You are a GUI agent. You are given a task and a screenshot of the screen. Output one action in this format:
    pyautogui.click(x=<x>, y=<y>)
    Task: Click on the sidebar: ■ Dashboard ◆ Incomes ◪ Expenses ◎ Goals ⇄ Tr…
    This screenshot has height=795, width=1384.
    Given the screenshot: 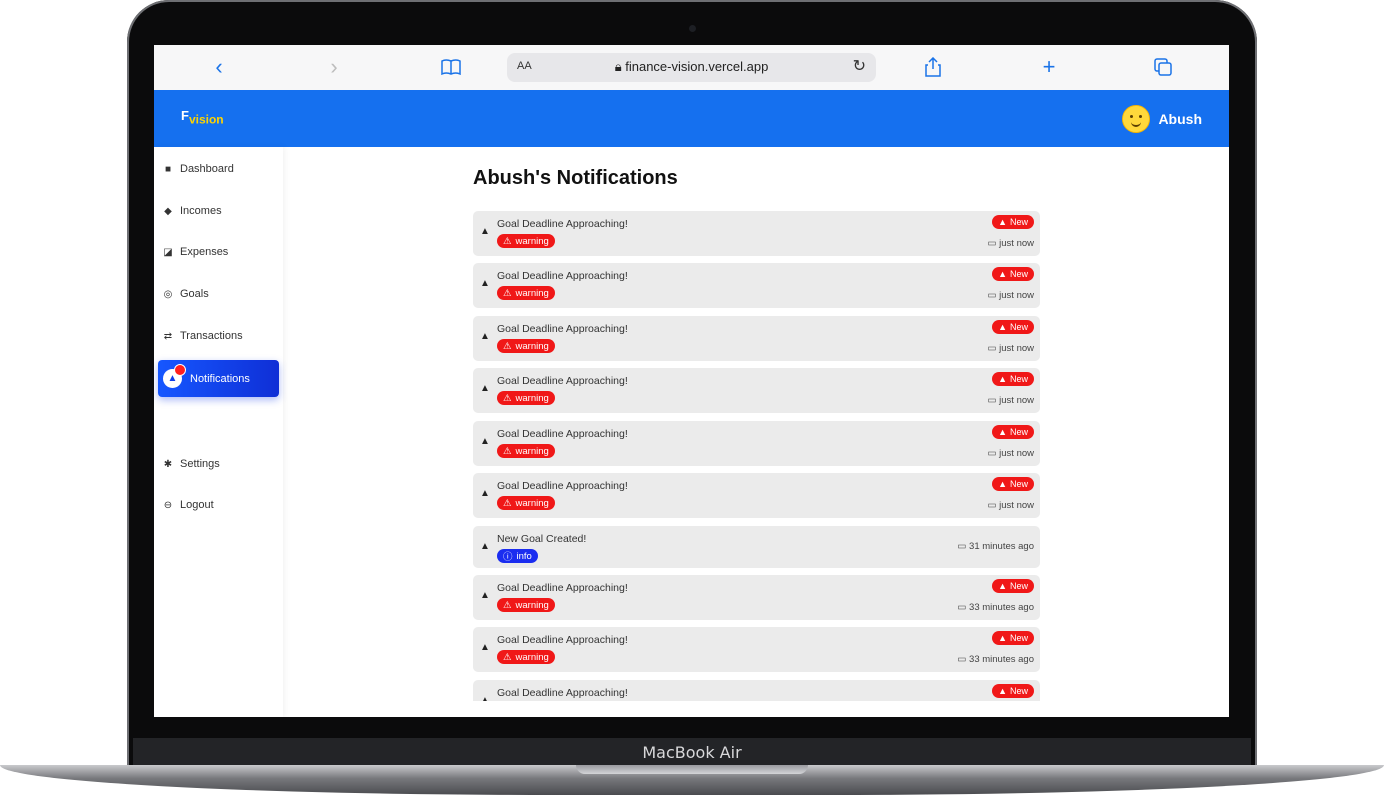 What is the action you would take?
    pyautogui.click(x=218, y=432)
    